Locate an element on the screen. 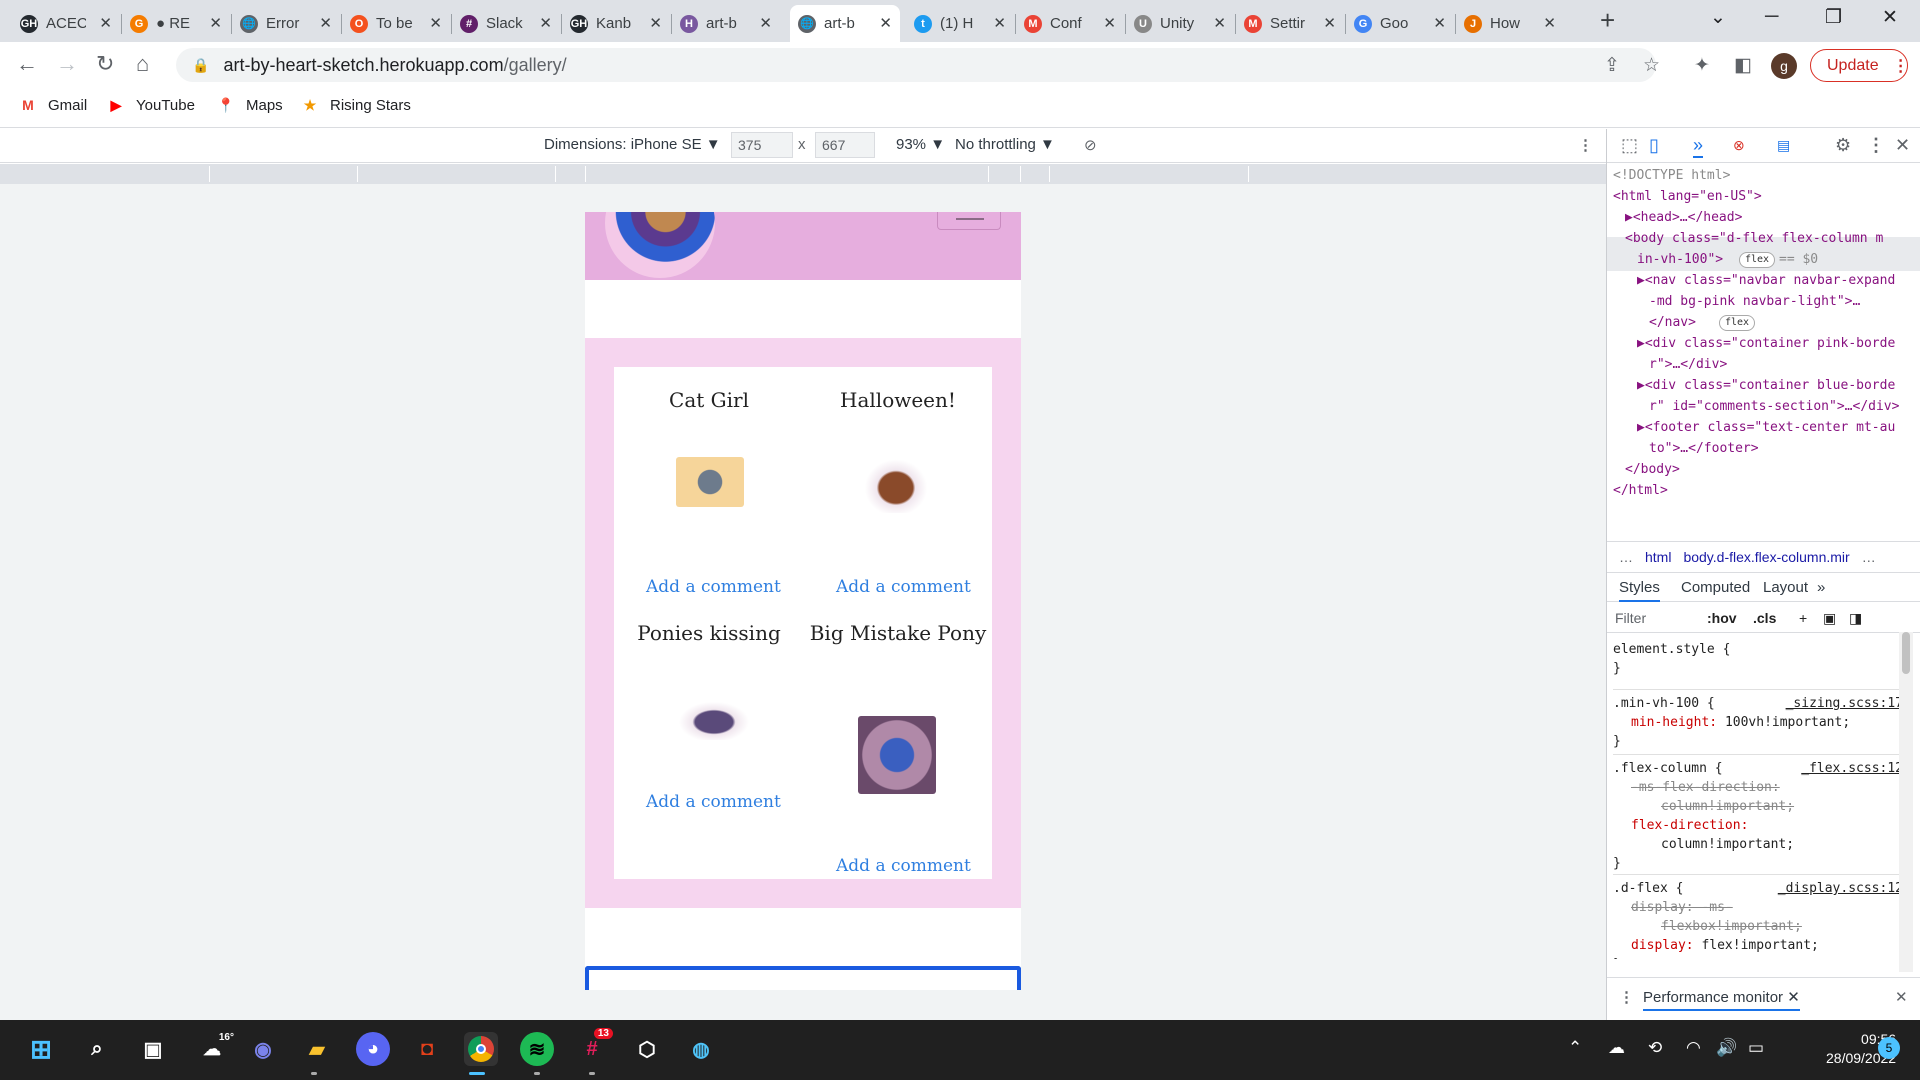  bookmark-item: M Gmail is located at coordinates (52, 105).